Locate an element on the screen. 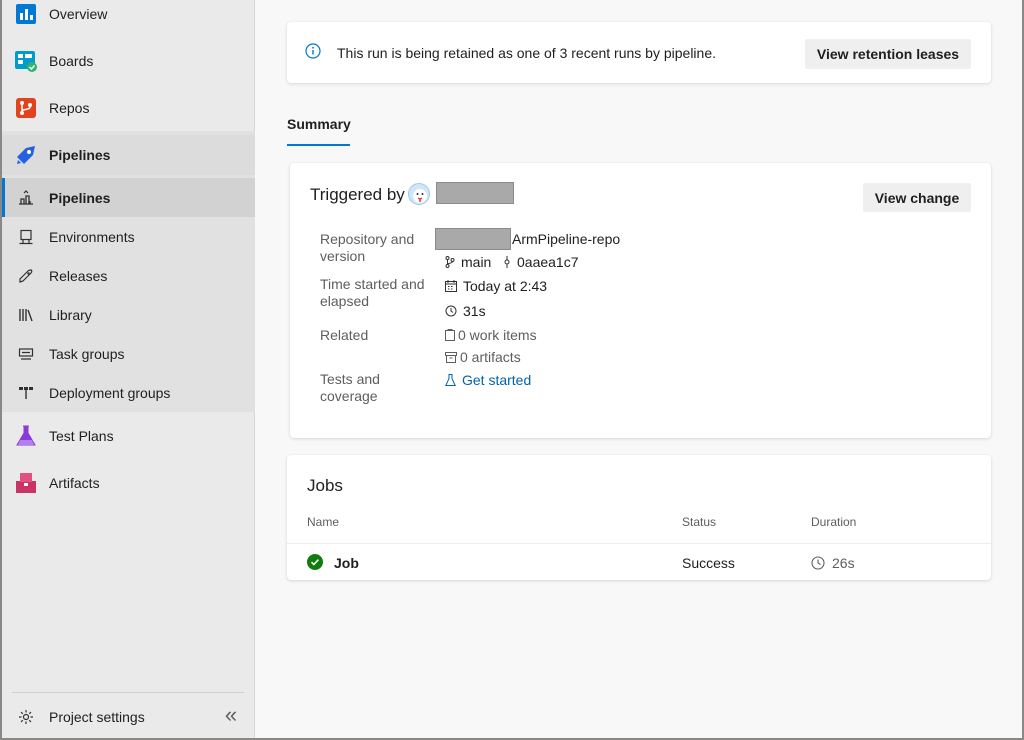 This screenshot has width=1024, height=740. sidebar-item-overview: Overview is located at coordinates (128, 17).